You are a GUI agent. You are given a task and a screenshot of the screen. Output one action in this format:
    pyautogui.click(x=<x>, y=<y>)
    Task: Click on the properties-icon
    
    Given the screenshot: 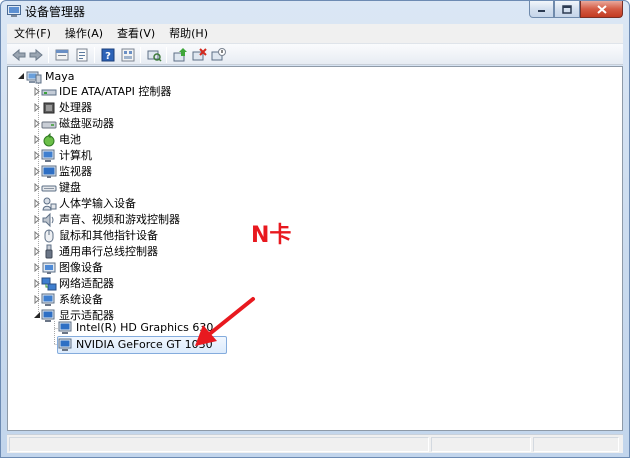 What is the action you would take?
    pyautogui.click(x=82, y=55)
    